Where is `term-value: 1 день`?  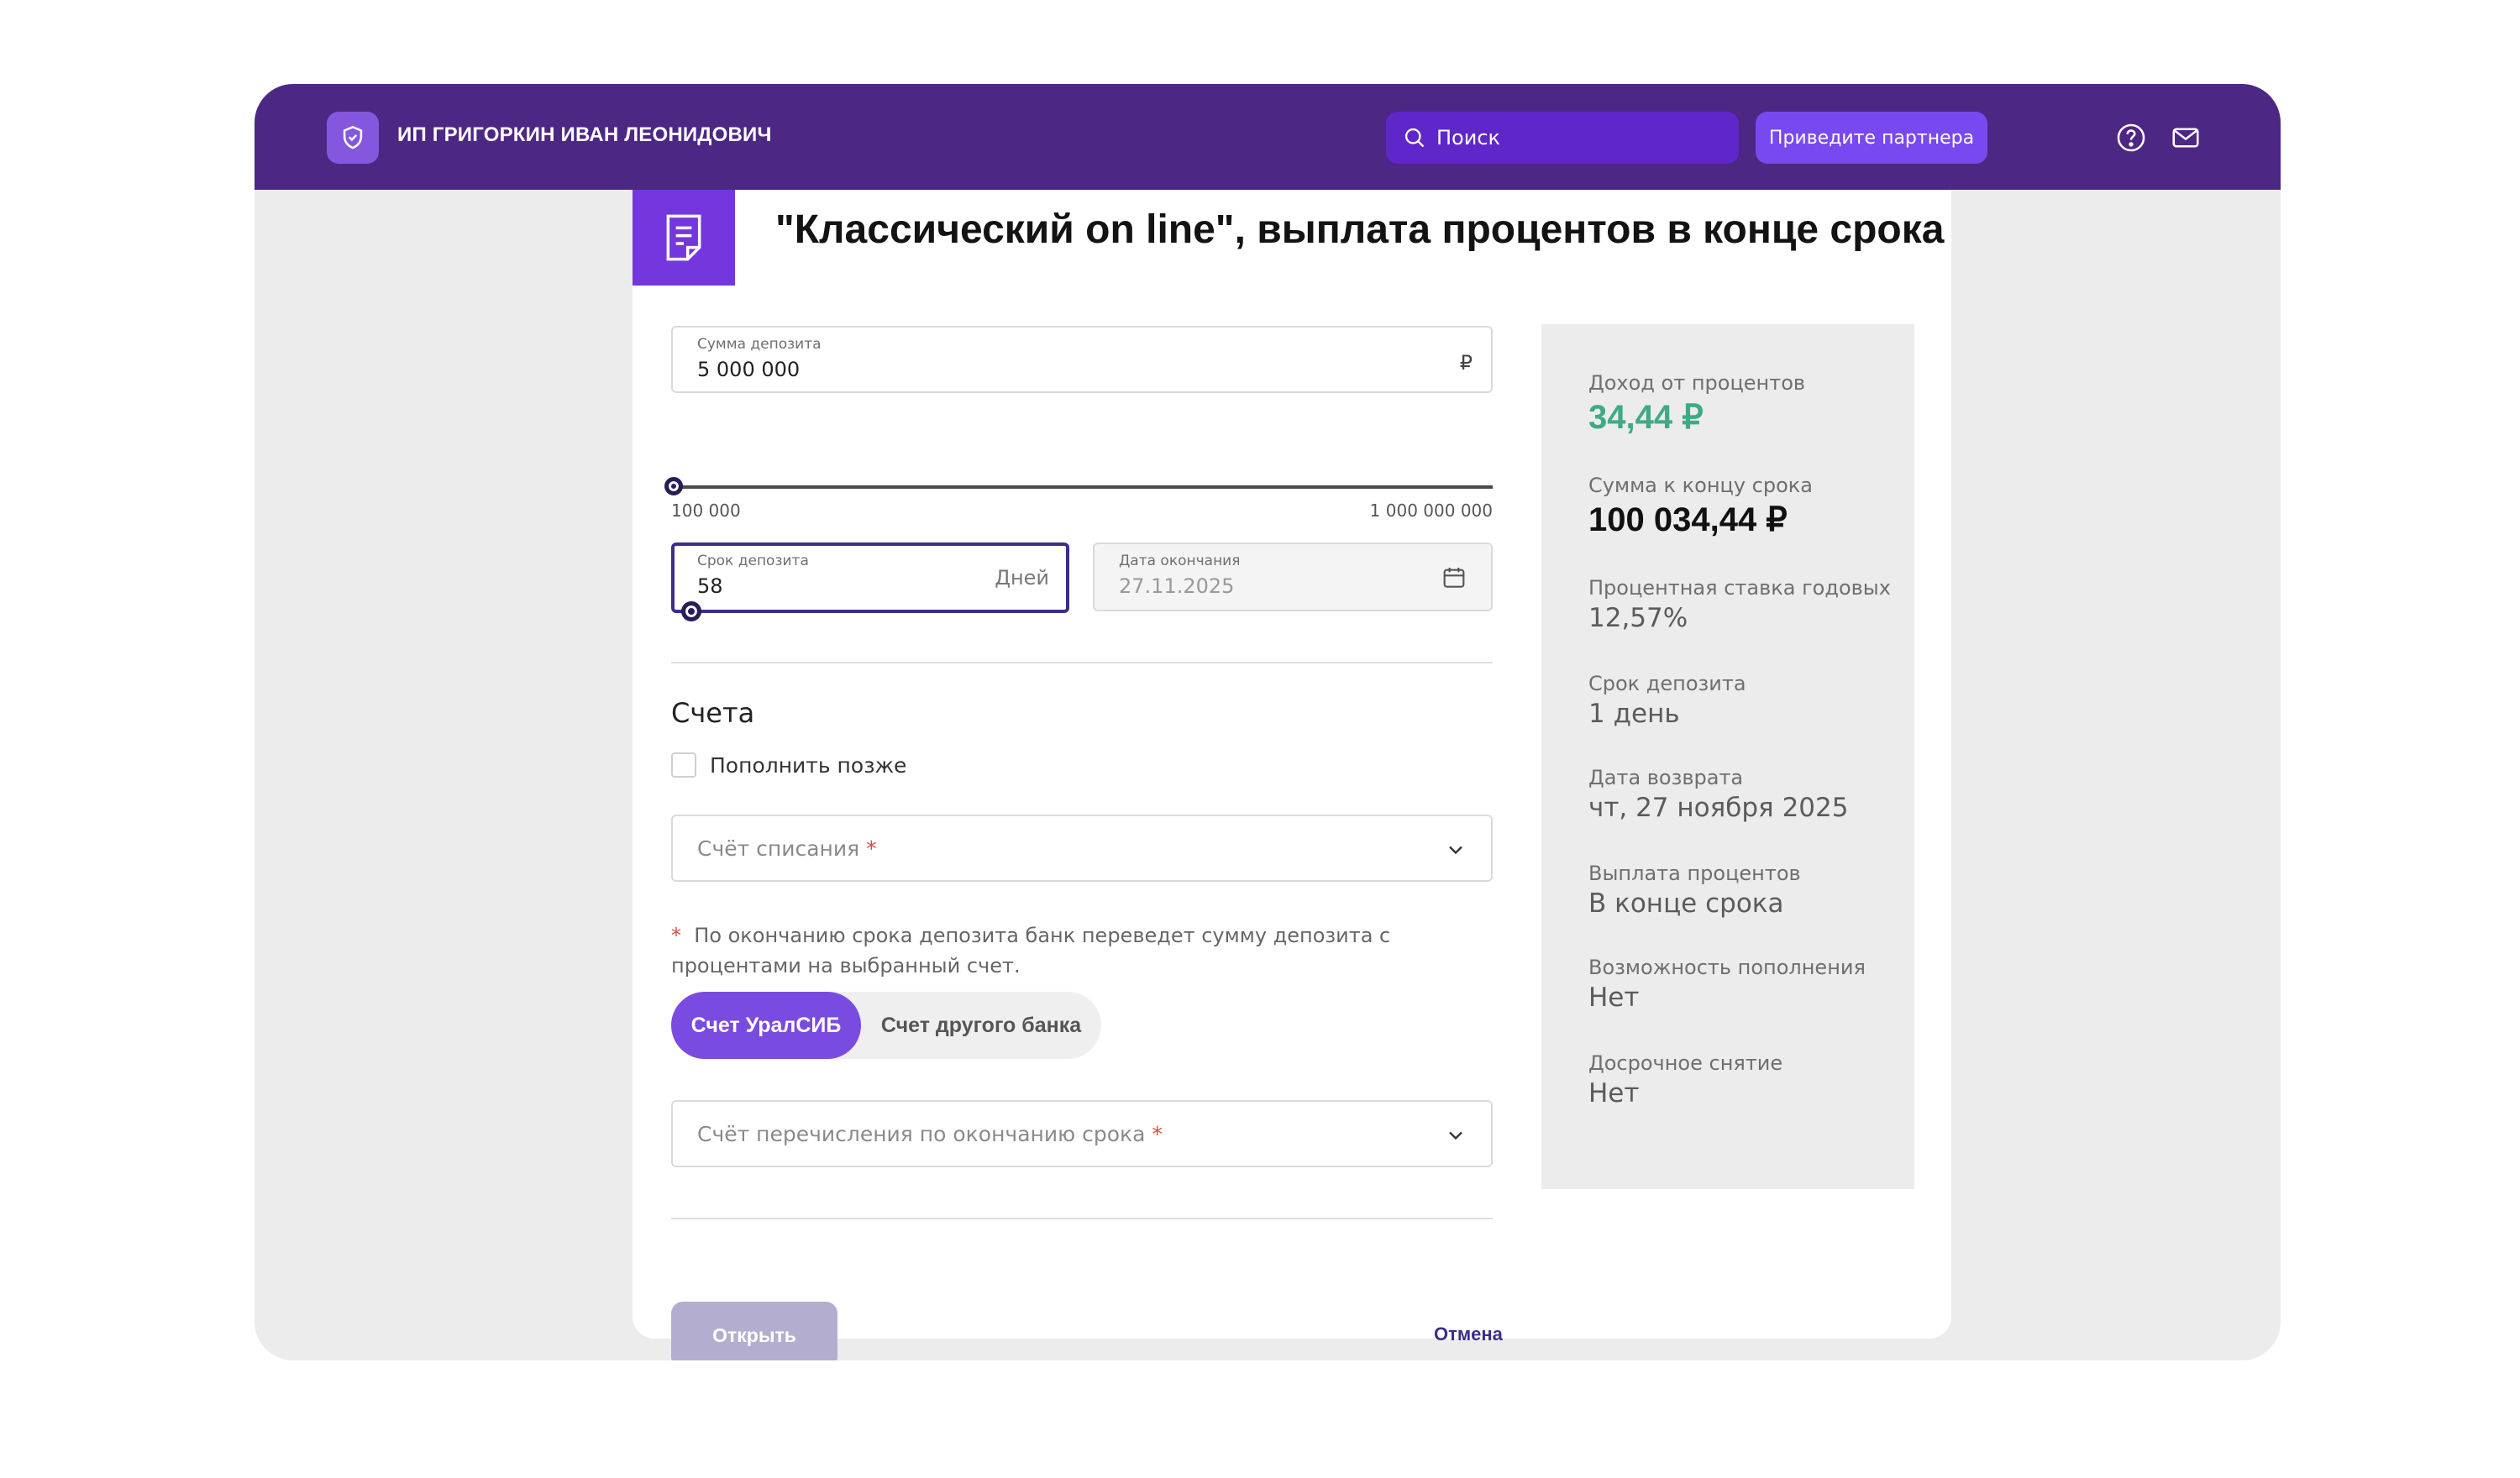 term-value: 1 день is located at coordinates (1634, 714).